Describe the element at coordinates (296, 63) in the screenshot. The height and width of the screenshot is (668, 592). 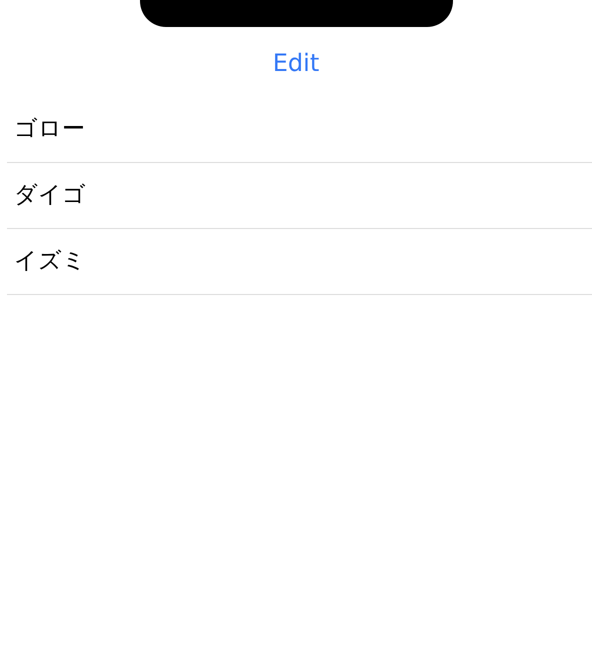
I see `edit-button: Edit` at that location.